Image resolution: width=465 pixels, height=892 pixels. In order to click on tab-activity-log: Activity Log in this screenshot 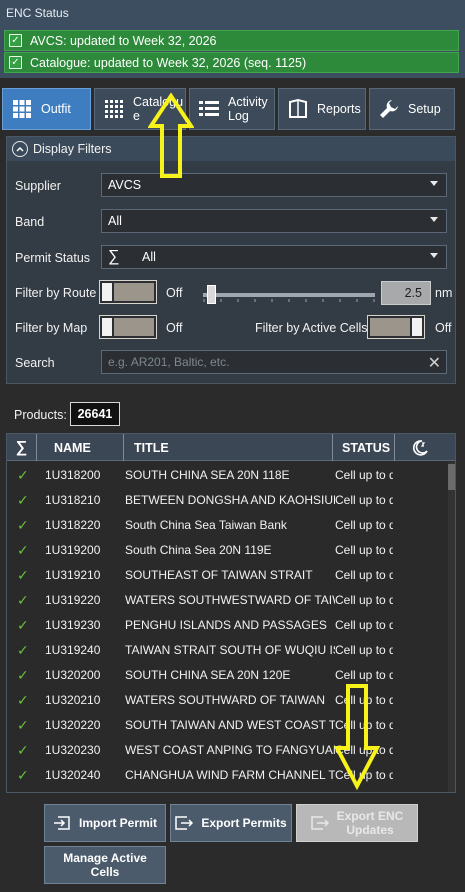, I will do `click(232, 109)`.